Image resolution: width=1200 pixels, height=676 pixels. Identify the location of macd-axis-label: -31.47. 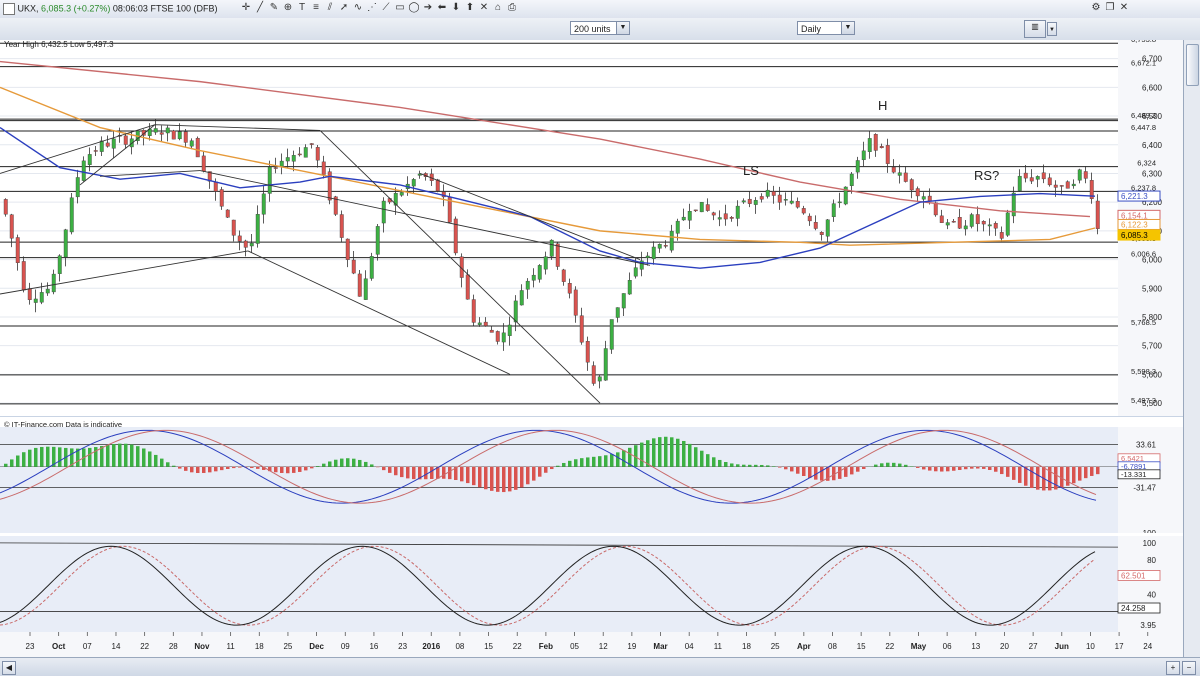
(1144, 488).